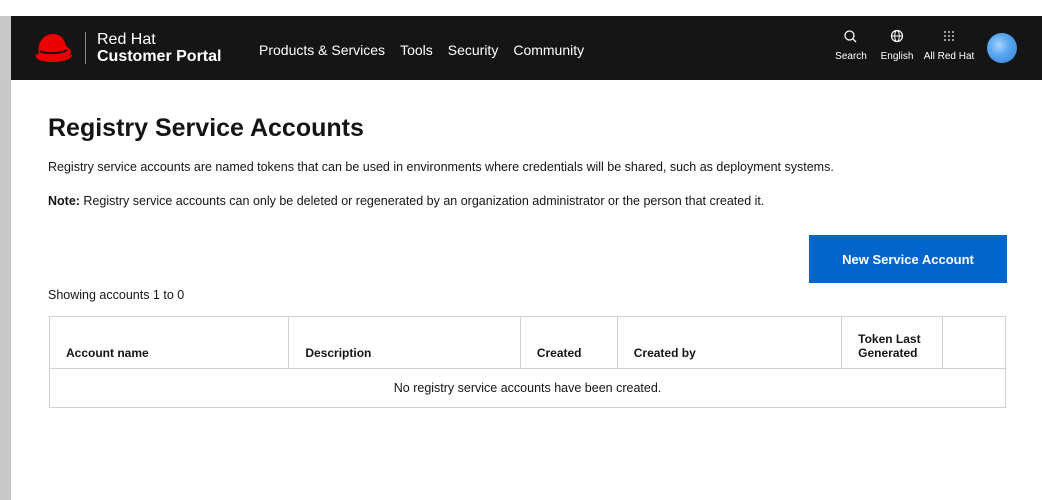 Image resolution: width=1042 pixels, height=500 pixels. What do you see at coordinates (126, 39) in the screenshot?
I see `brand-line-1: Red Hat` at bounding box center [126, 39].